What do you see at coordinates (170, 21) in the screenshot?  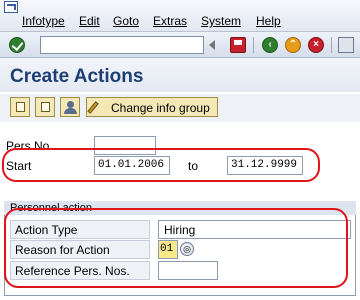 I see `menu-extras: Extras` at bounding box center [170, 21].